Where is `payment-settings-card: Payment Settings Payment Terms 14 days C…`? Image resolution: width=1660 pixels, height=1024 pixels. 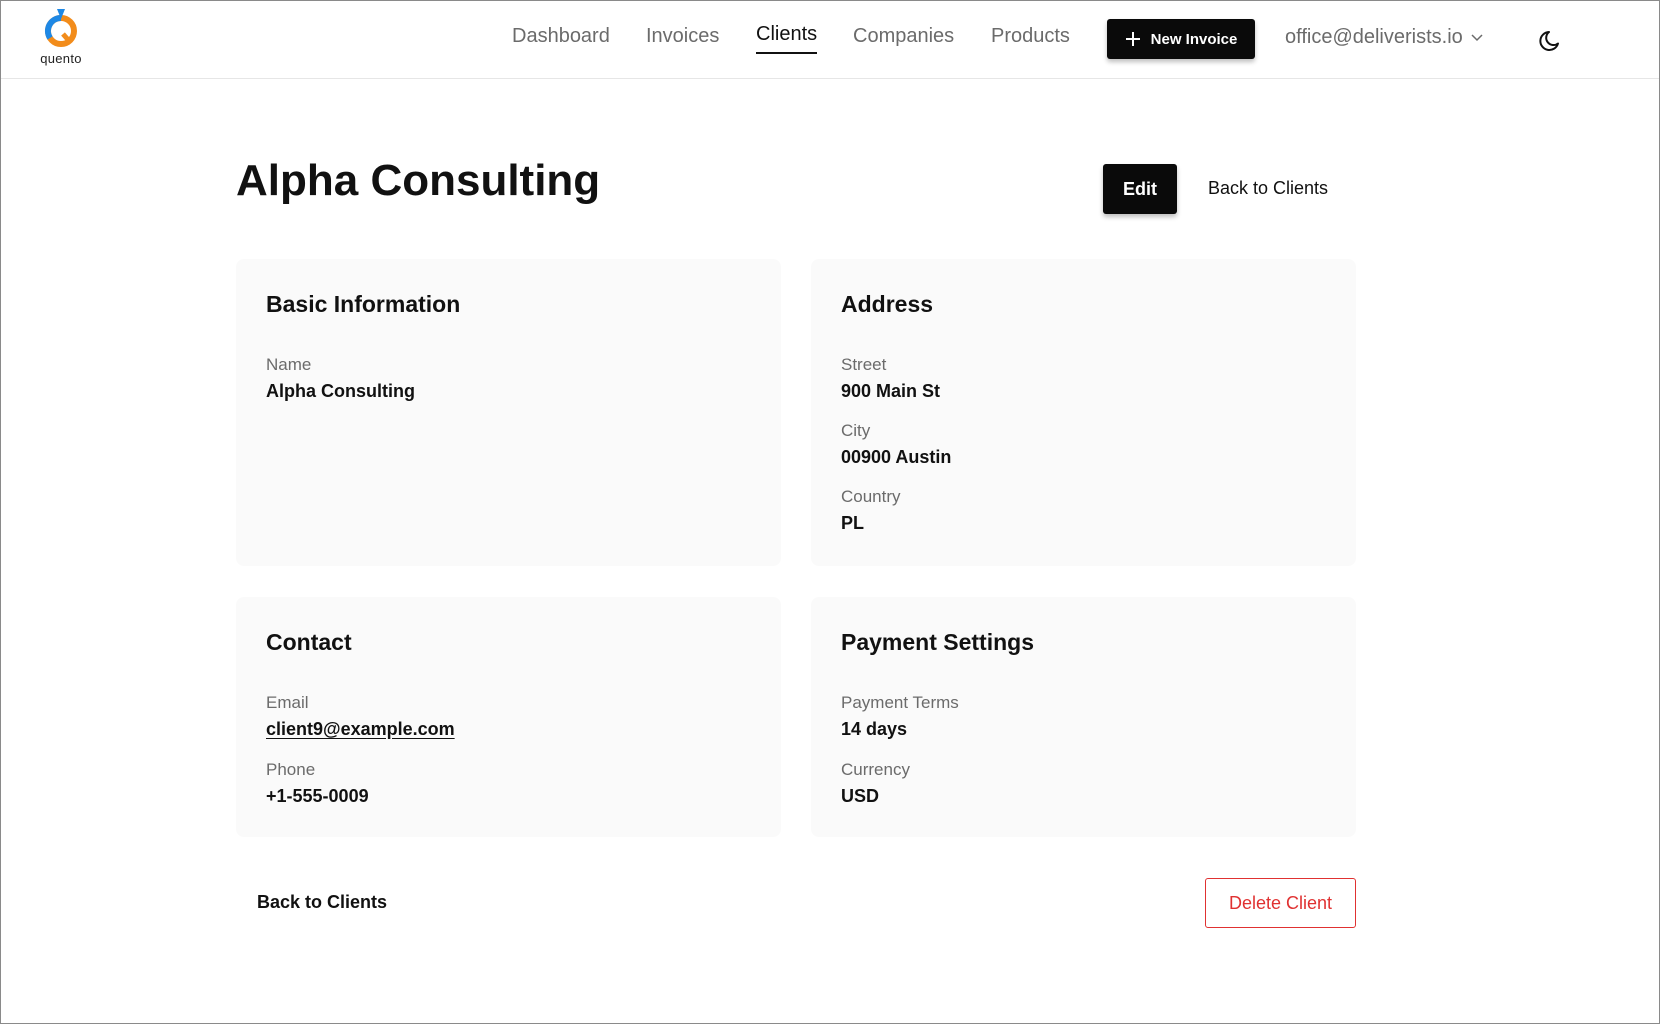
payment-settings-card: Payment Settings Payment Terms 14 days C… is located at coordinates (1083, 717).